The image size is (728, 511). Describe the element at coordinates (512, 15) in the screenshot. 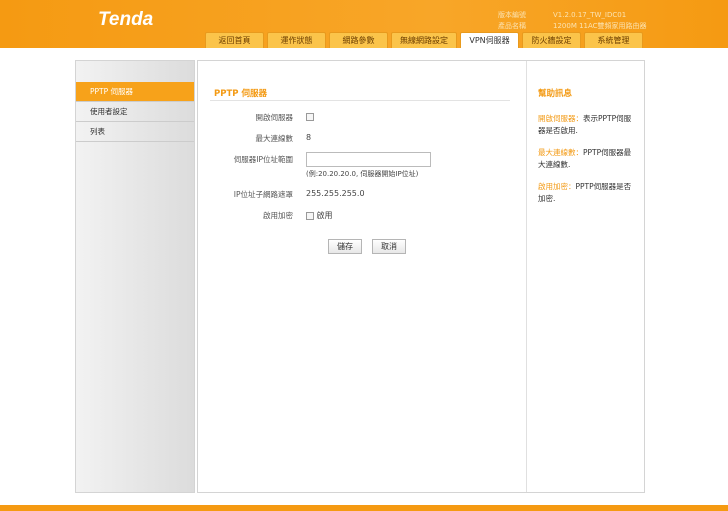

I see `version-label: 版本編號` at that location.